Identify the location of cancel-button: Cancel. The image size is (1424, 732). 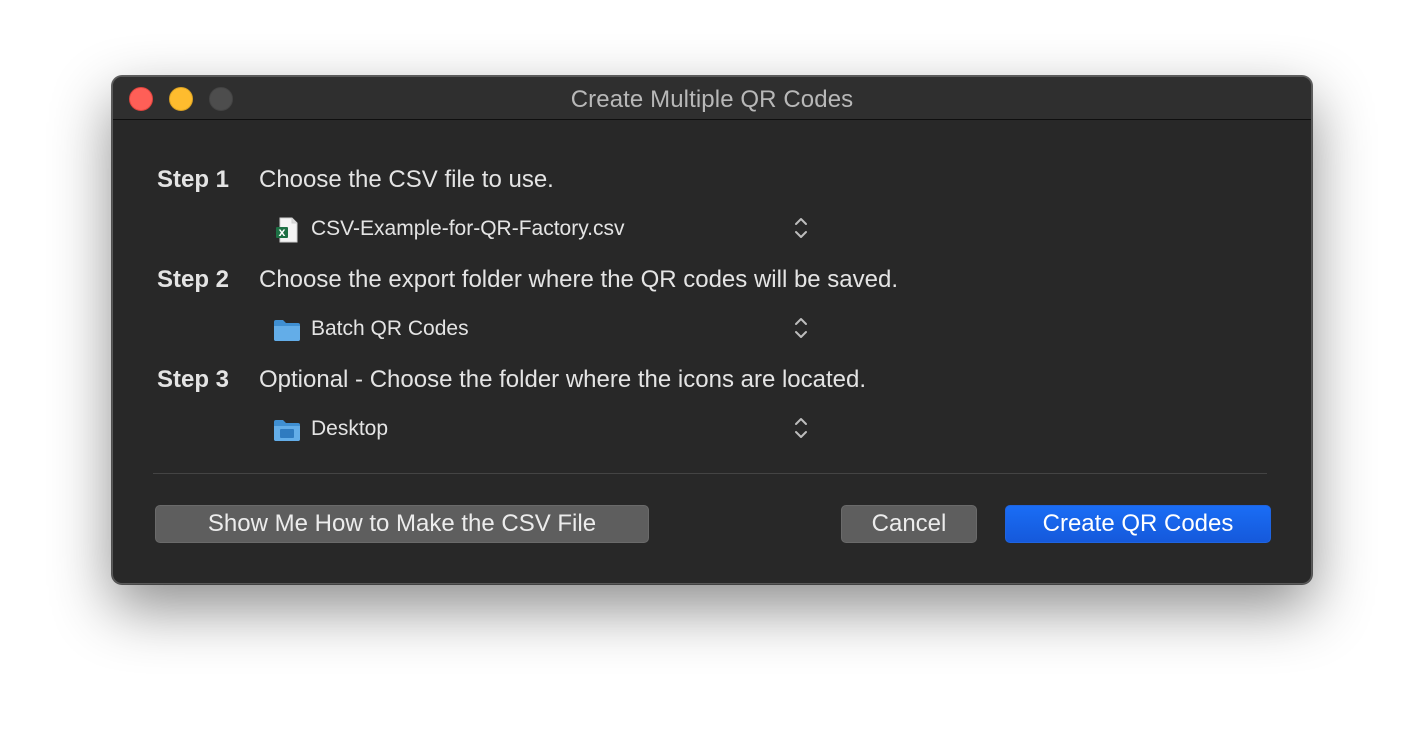
(909, 524).